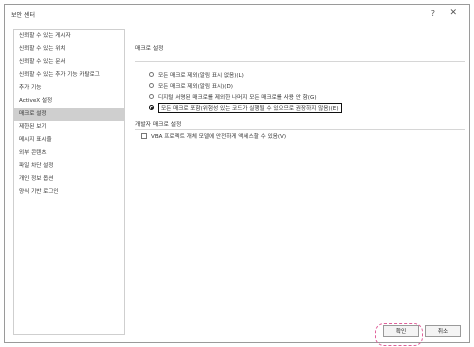  Describe the element at coordinates (69, 36) in the screenshot. I see `sidebar-item-trusted-publishers: 신뢰할 수 있는 게시자` at that location.